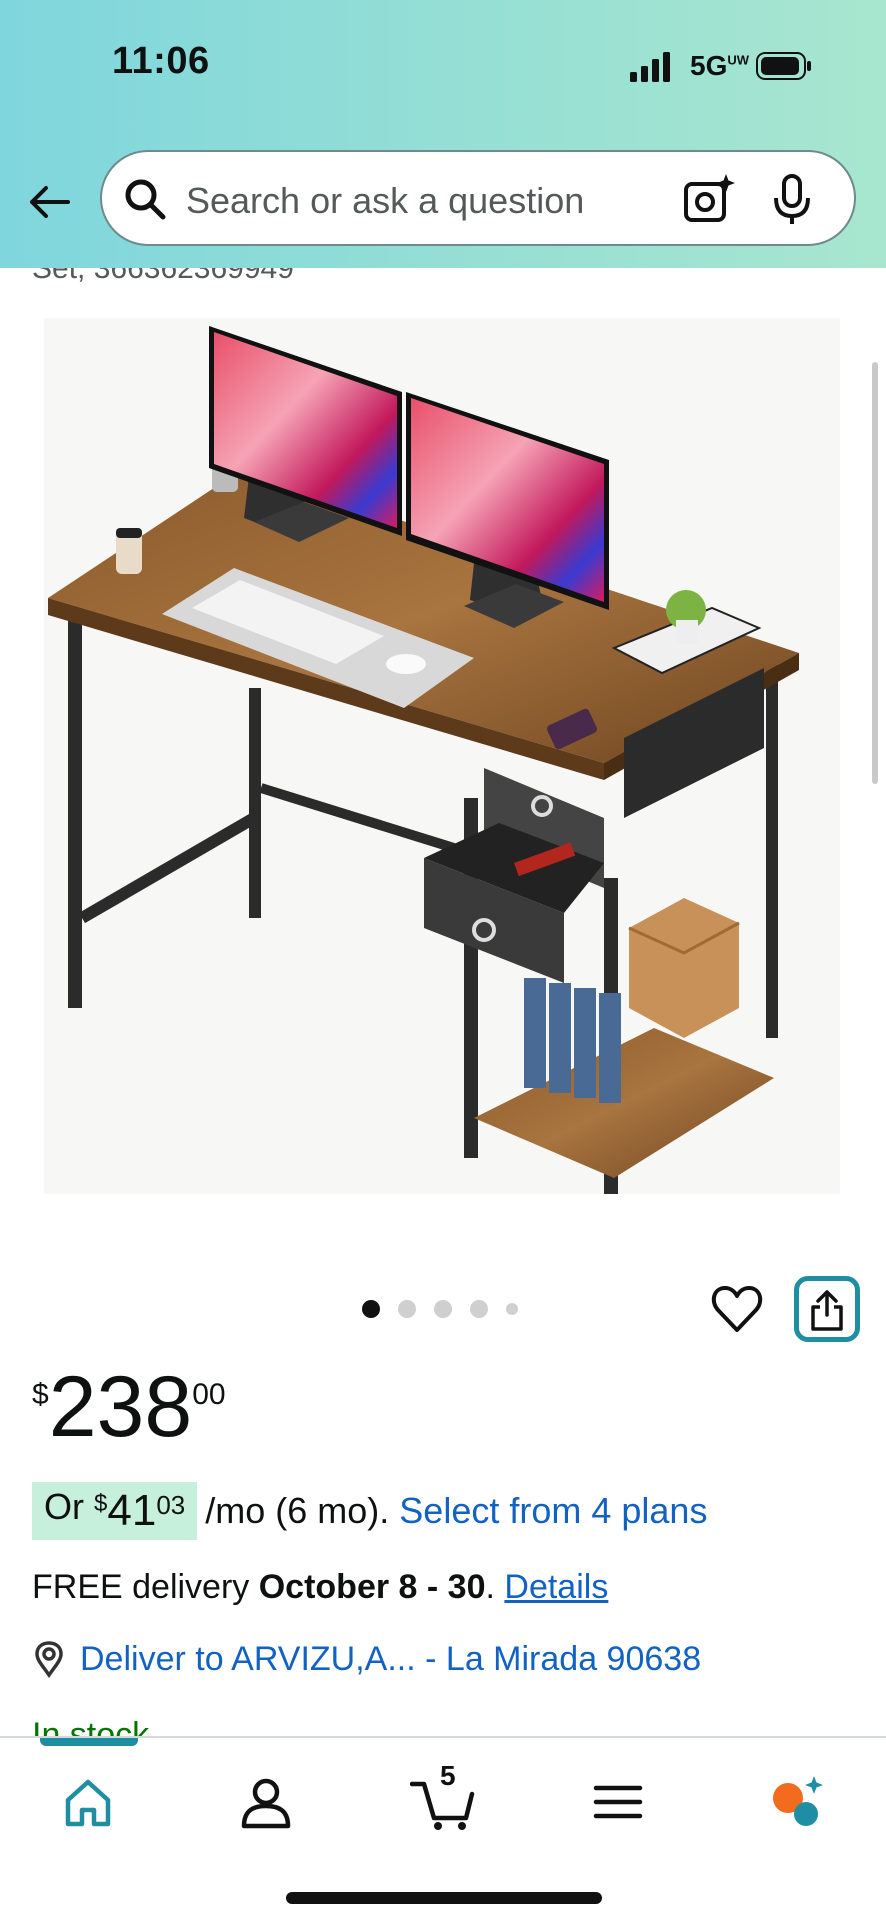 The image size is (886, 1922). I want to click on share-button, so click(827, 1309).